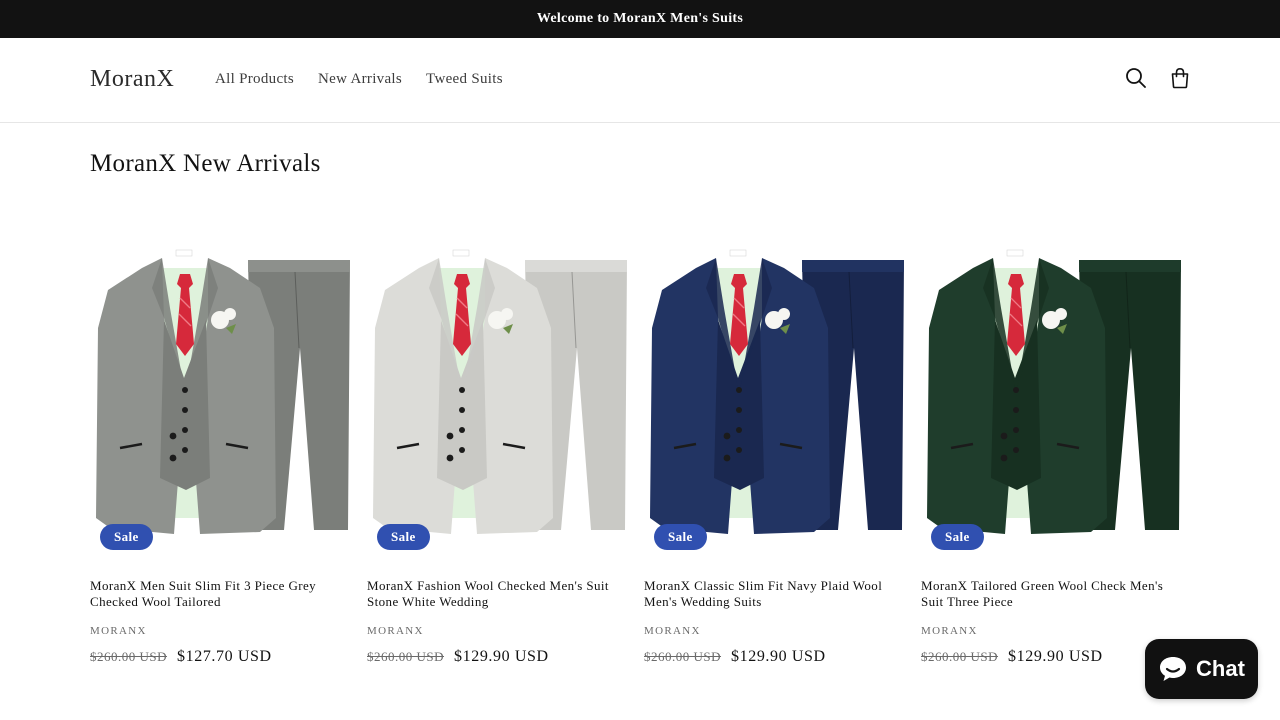 This screenshot has height=720, width=1280. Describe the element at coordinates (464, 79) in the screenshot. I see `nav-tweed-suits: Tweed Suits` at that location.